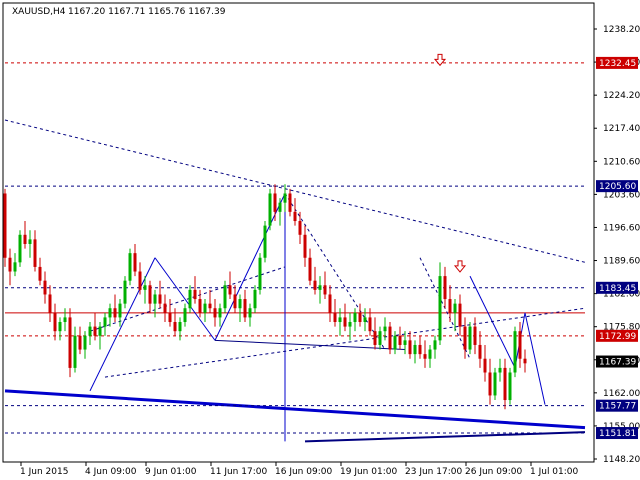 The height and width of the screenshot is (480, 640). Describe the element at coordinates (621, 262) in the screenshot. I see `y-tick-label: 1189.60` at that location.